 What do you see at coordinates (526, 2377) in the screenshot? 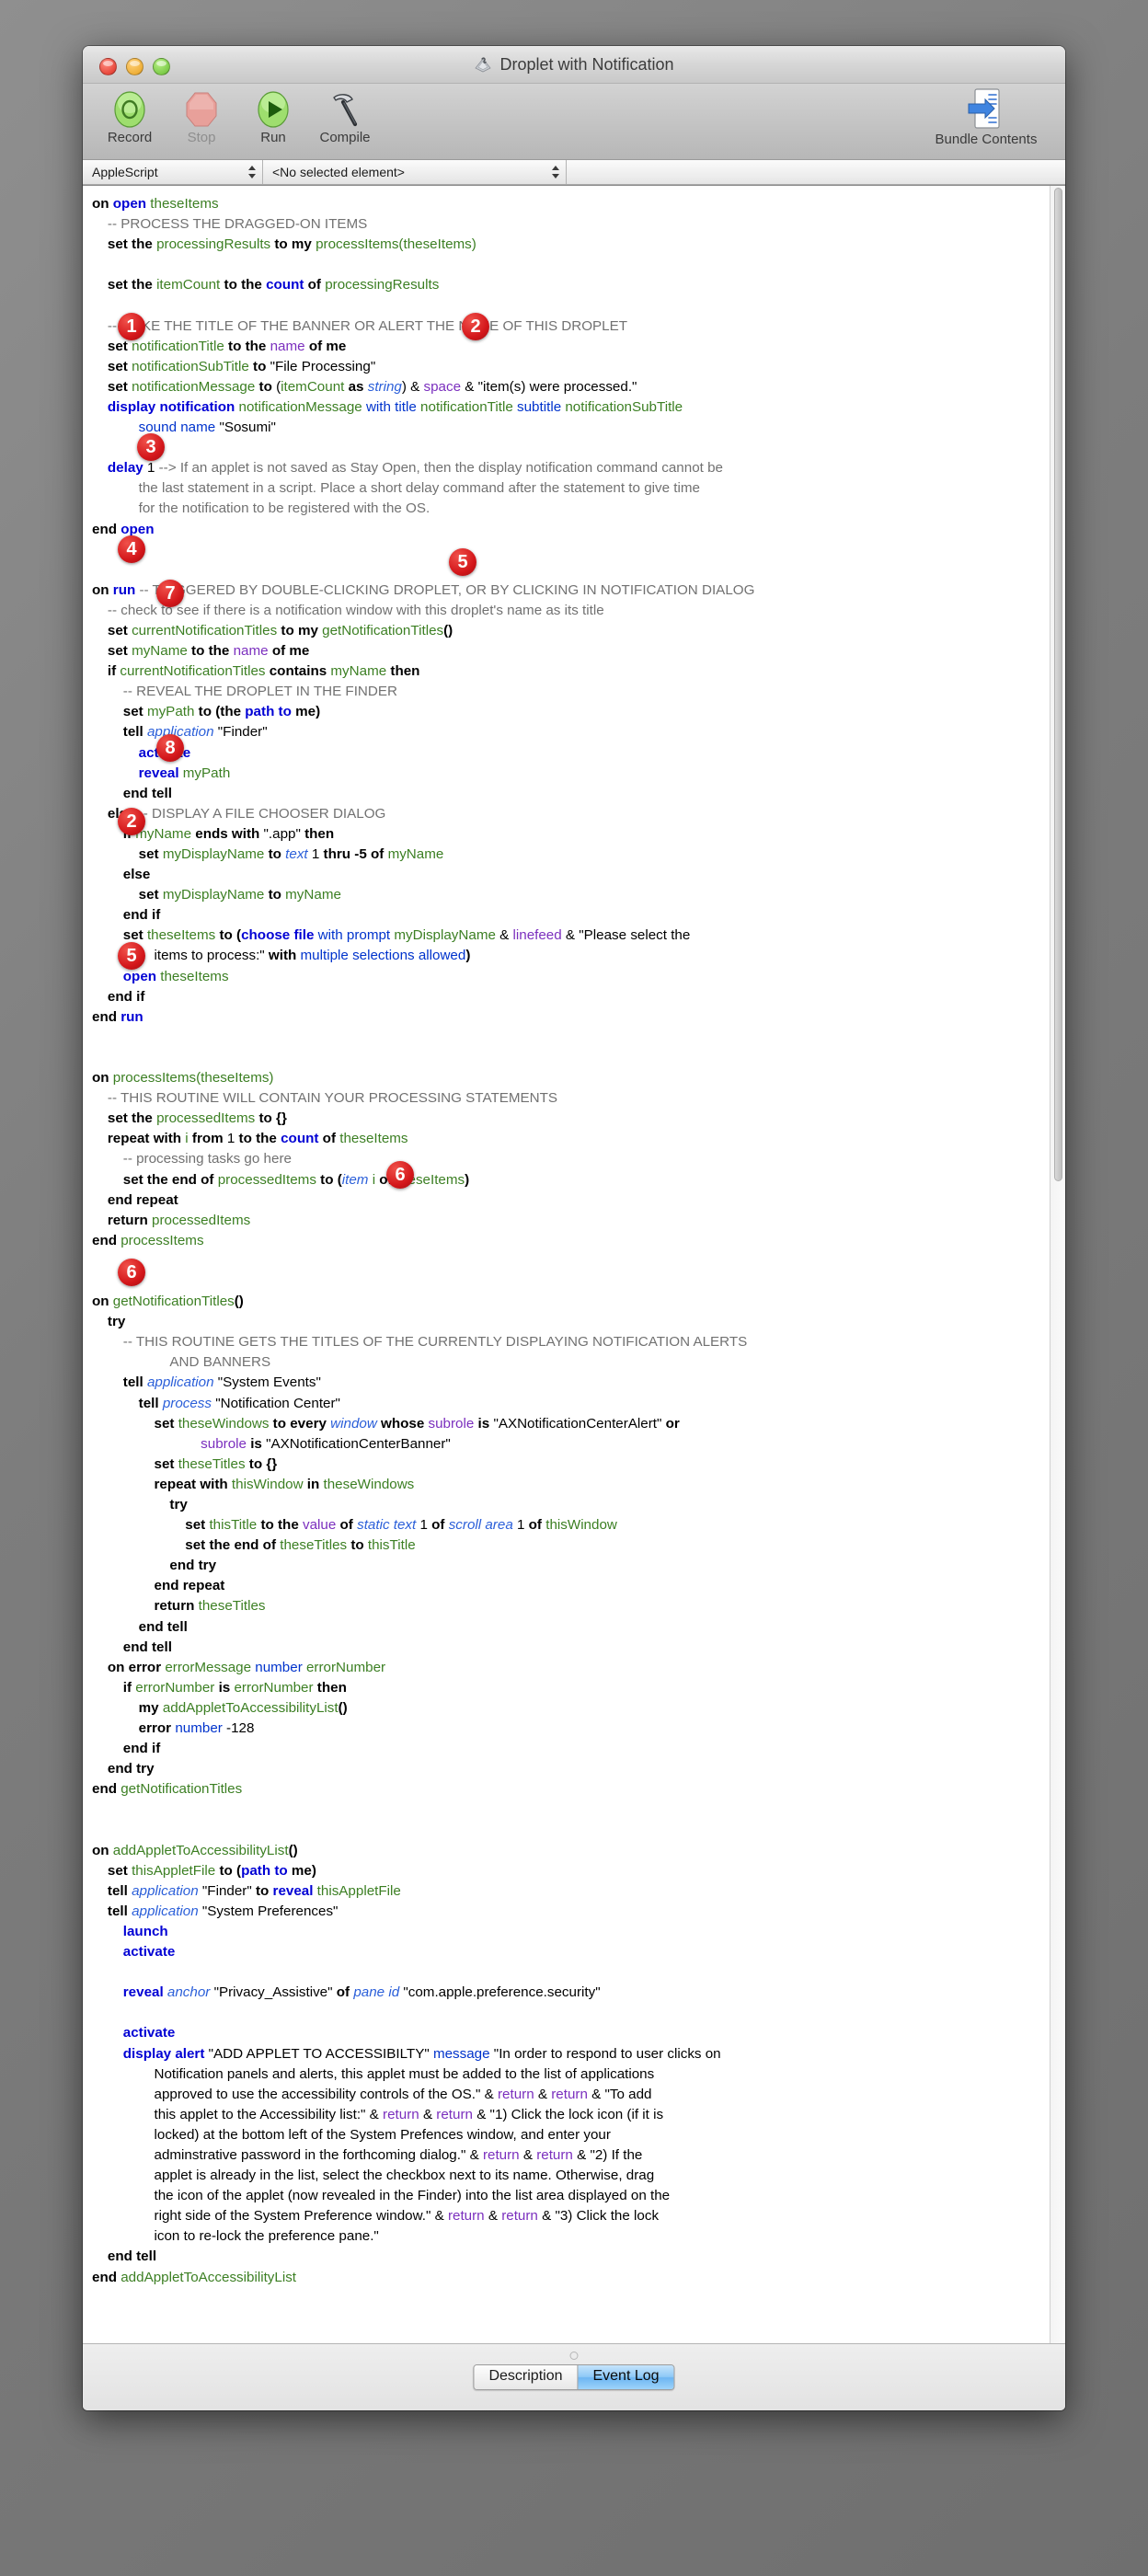
I see `tab-description: Description` at bounding box center [526, 2377].